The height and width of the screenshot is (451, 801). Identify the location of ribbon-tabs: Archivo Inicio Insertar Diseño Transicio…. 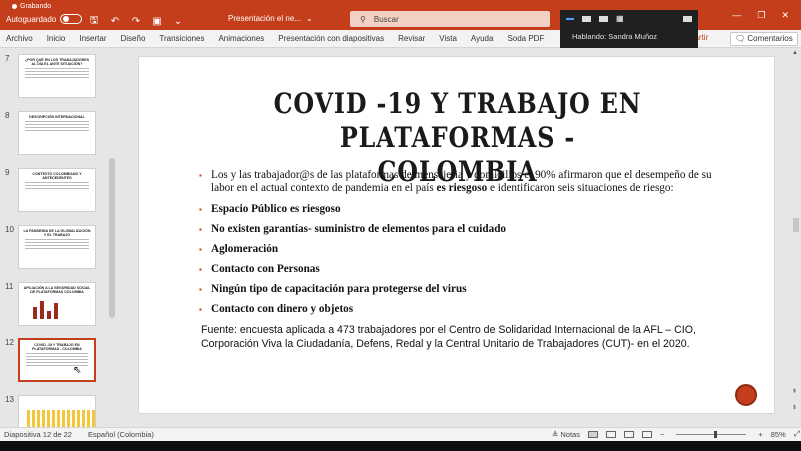
(282, 38).